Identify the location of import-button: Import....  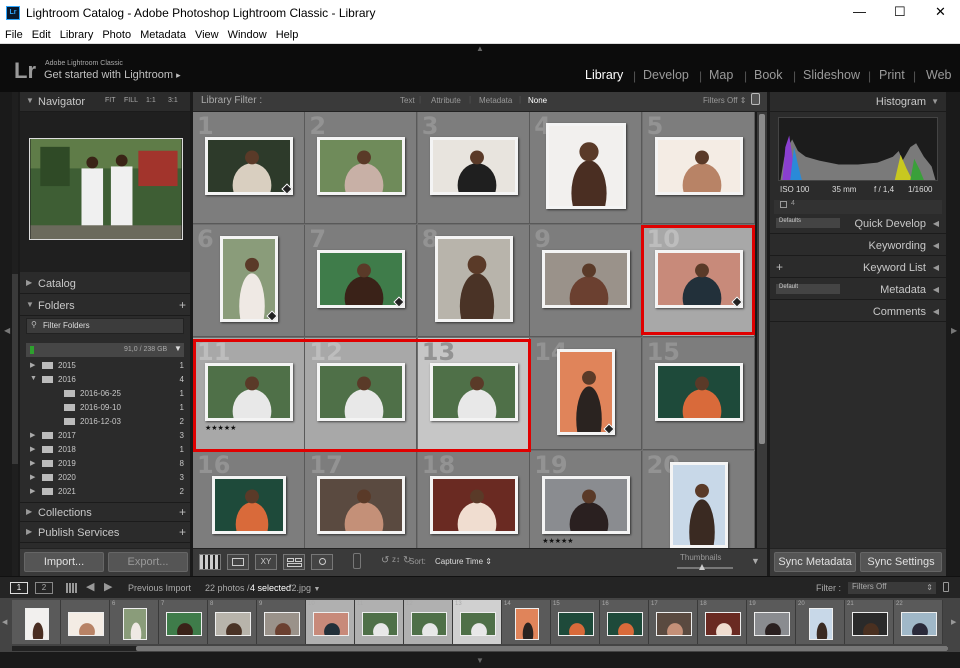
(64, 562).